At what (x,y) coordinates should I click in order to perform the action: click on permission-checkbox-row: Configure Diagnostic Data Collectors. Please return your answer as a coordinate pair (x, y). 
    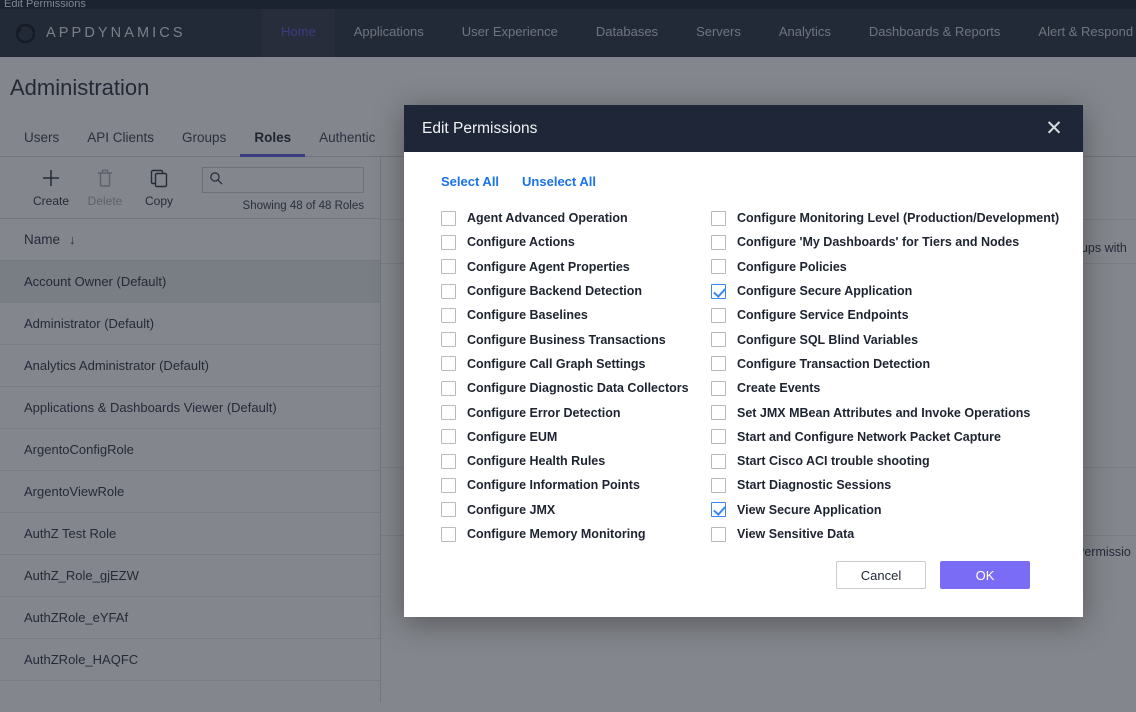
    Looking at the image, I should click on (576, 388).